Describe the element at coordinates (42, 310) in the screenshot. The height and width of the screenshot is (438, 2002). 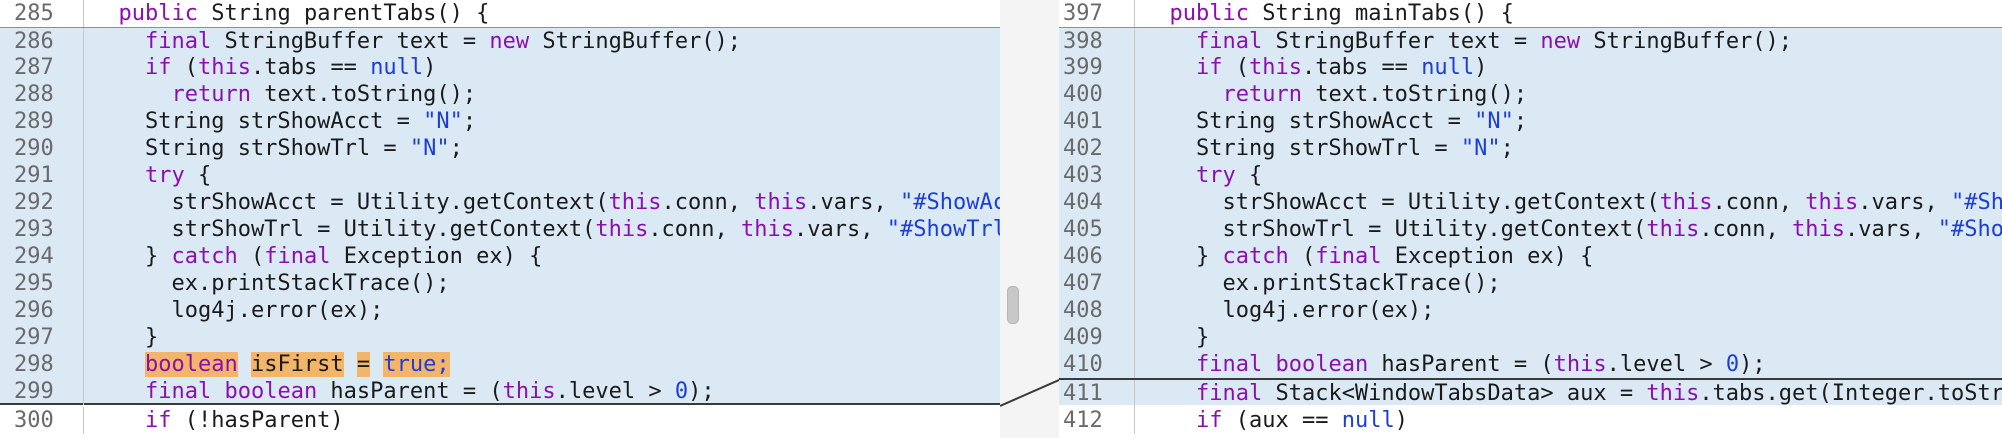
I see `line-number: 296` at that location.